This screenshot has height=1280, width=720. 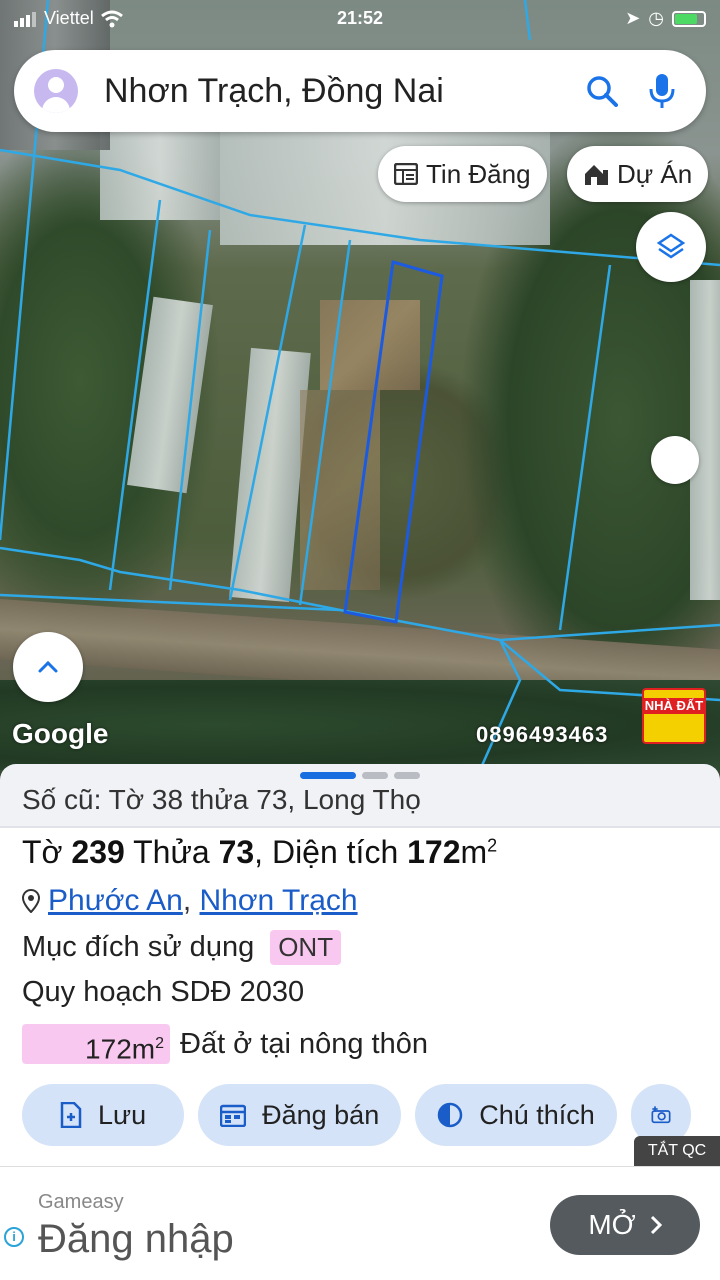 I want to click on sheet-handle, so click(x=360, y=775).